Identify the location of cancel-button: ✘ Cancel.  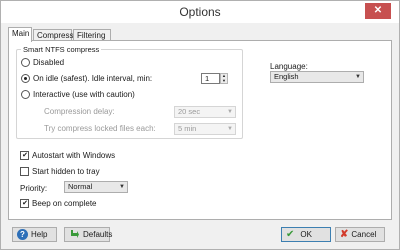
(360, 234).